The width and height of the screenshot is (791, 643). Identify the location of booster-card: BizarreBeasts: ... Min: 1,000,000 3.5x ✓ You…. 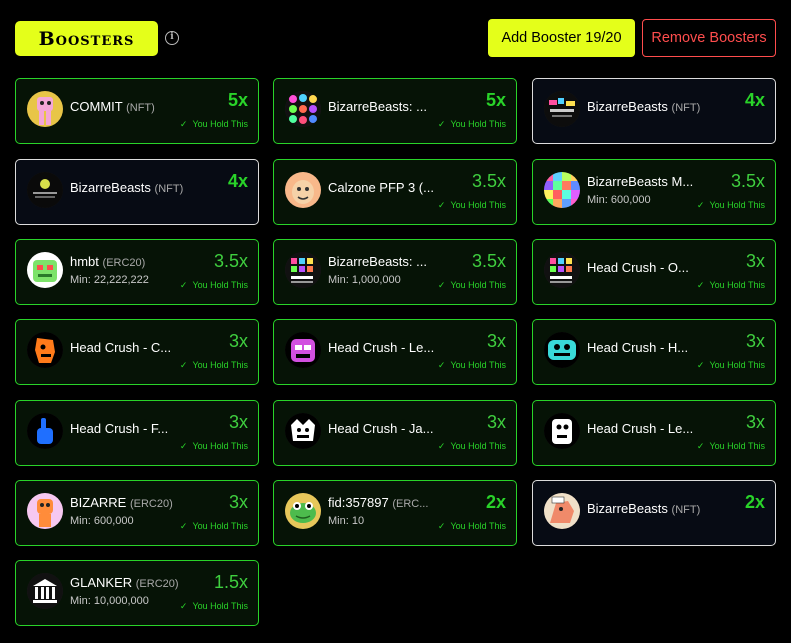
(395, 272).